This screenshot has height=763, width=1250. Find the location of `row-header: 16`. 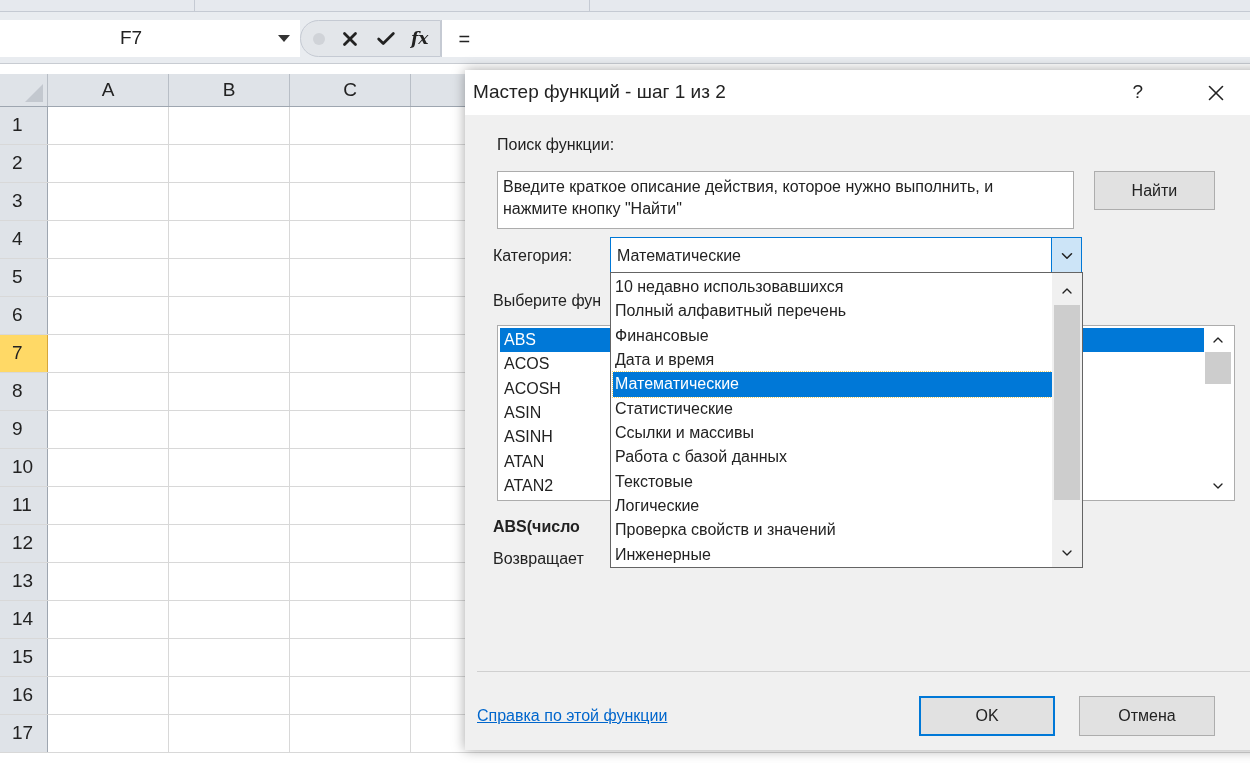

row-header: 16 is located at coordinates (24, 695).